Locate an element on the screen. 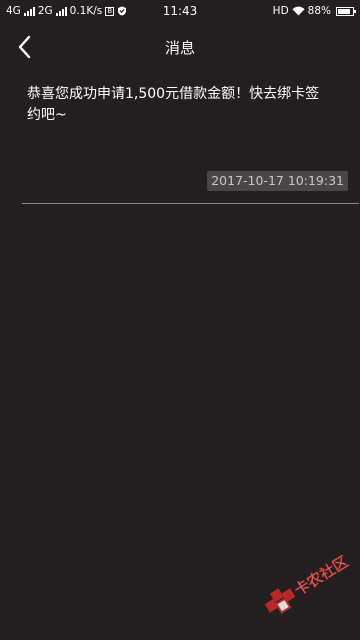 This screenshot has width=360, height=640. divider is located at coordinates (190, 203).